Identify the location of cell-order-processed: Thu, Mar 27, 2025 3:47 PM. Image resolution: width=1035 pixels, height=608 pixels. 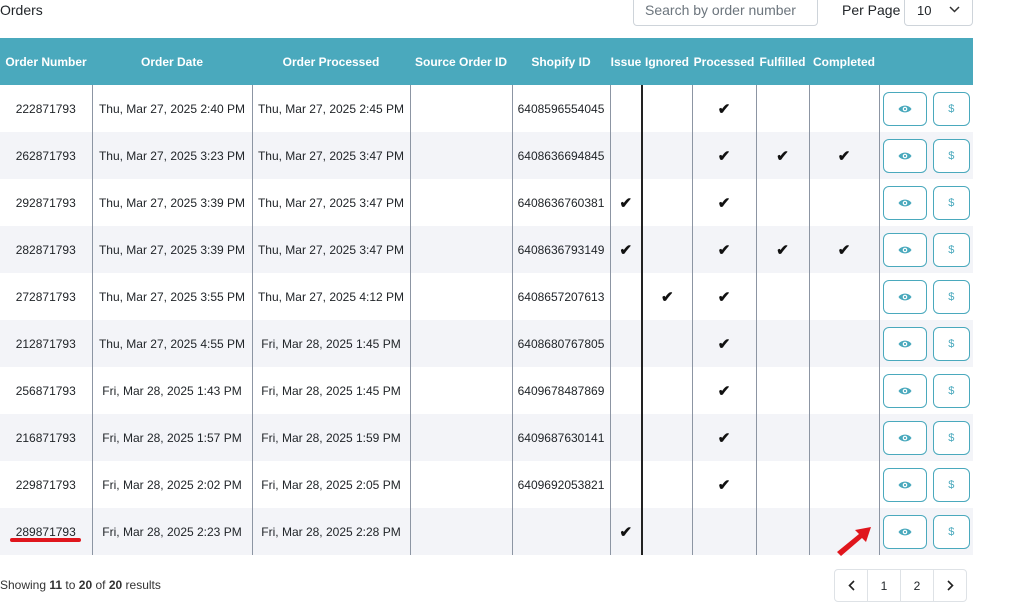
(331, 202).